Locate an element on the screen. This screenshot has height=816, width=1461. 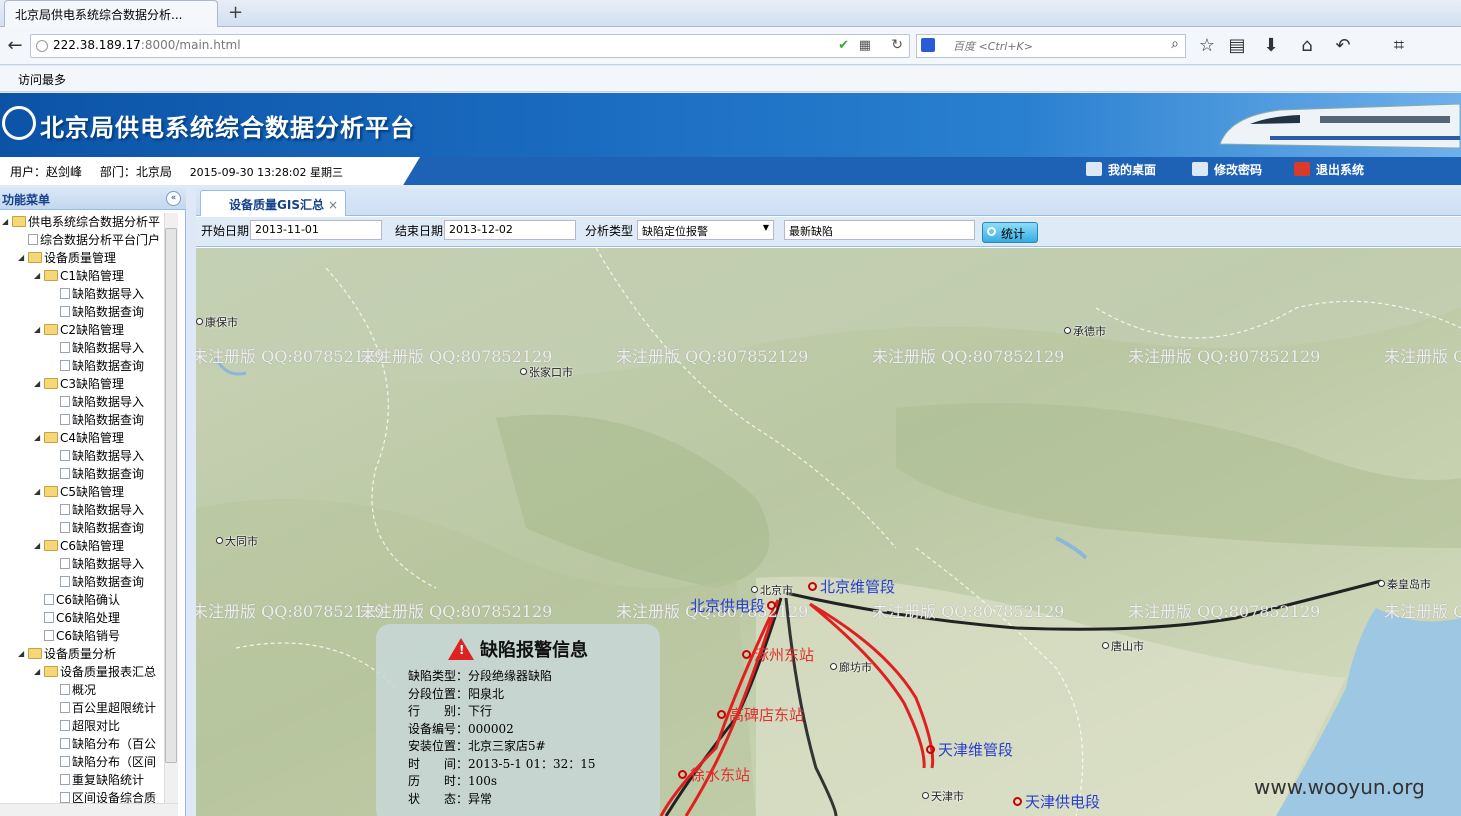
tree-node: 综合数据分析平台门户 is located at coordinates (82, 240).